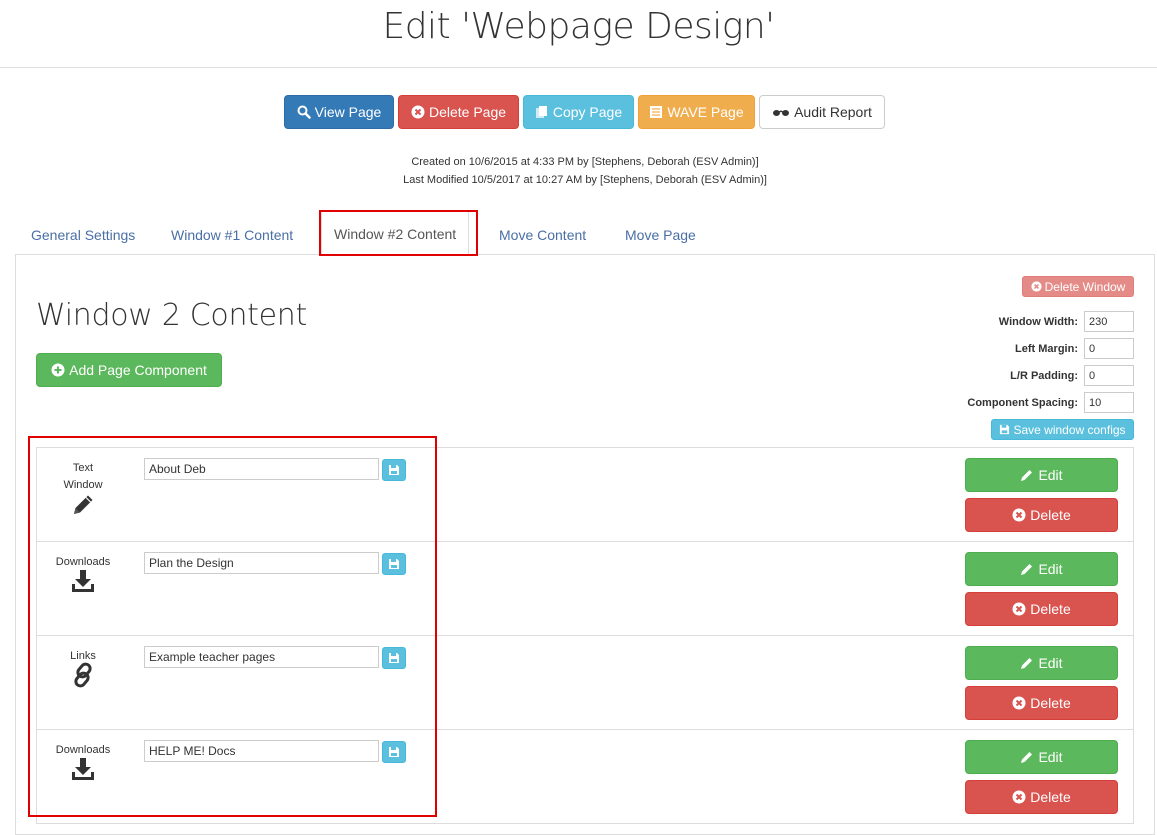 This screenshot has height=835, width=1157. Describe the element at coordinates (467, 112) in the screenshot. I see `delete-page-label: Delete Page` at that location.